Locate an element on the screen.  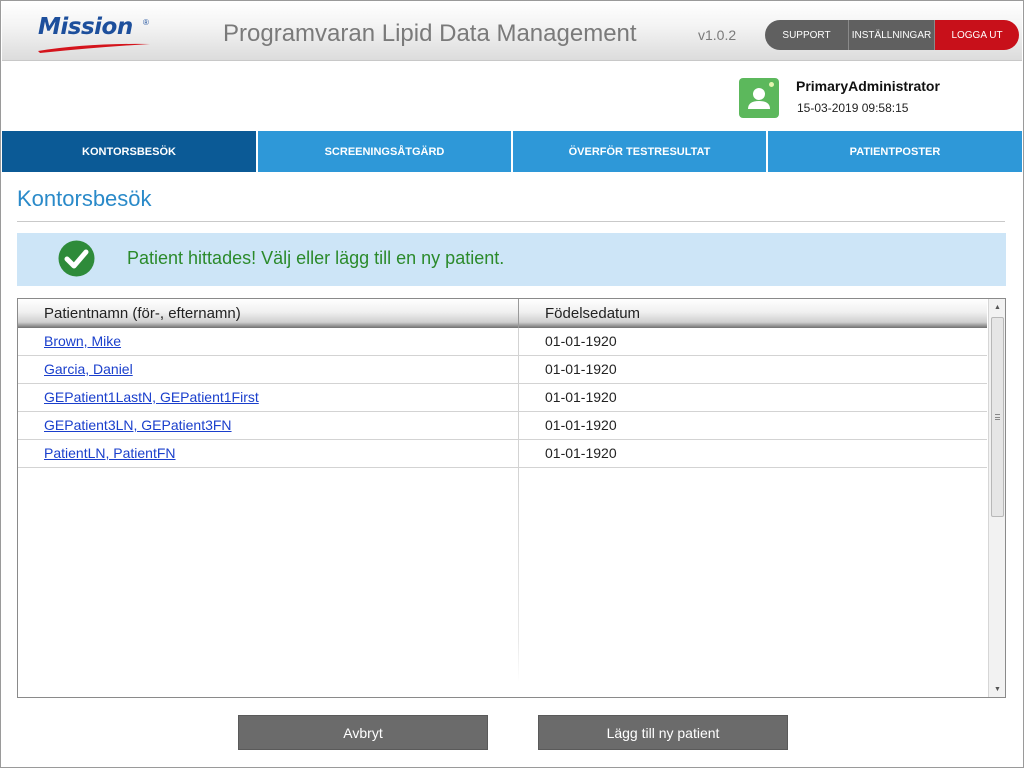
logout-button: LOGGA UT is located at coordinates (977, 35).